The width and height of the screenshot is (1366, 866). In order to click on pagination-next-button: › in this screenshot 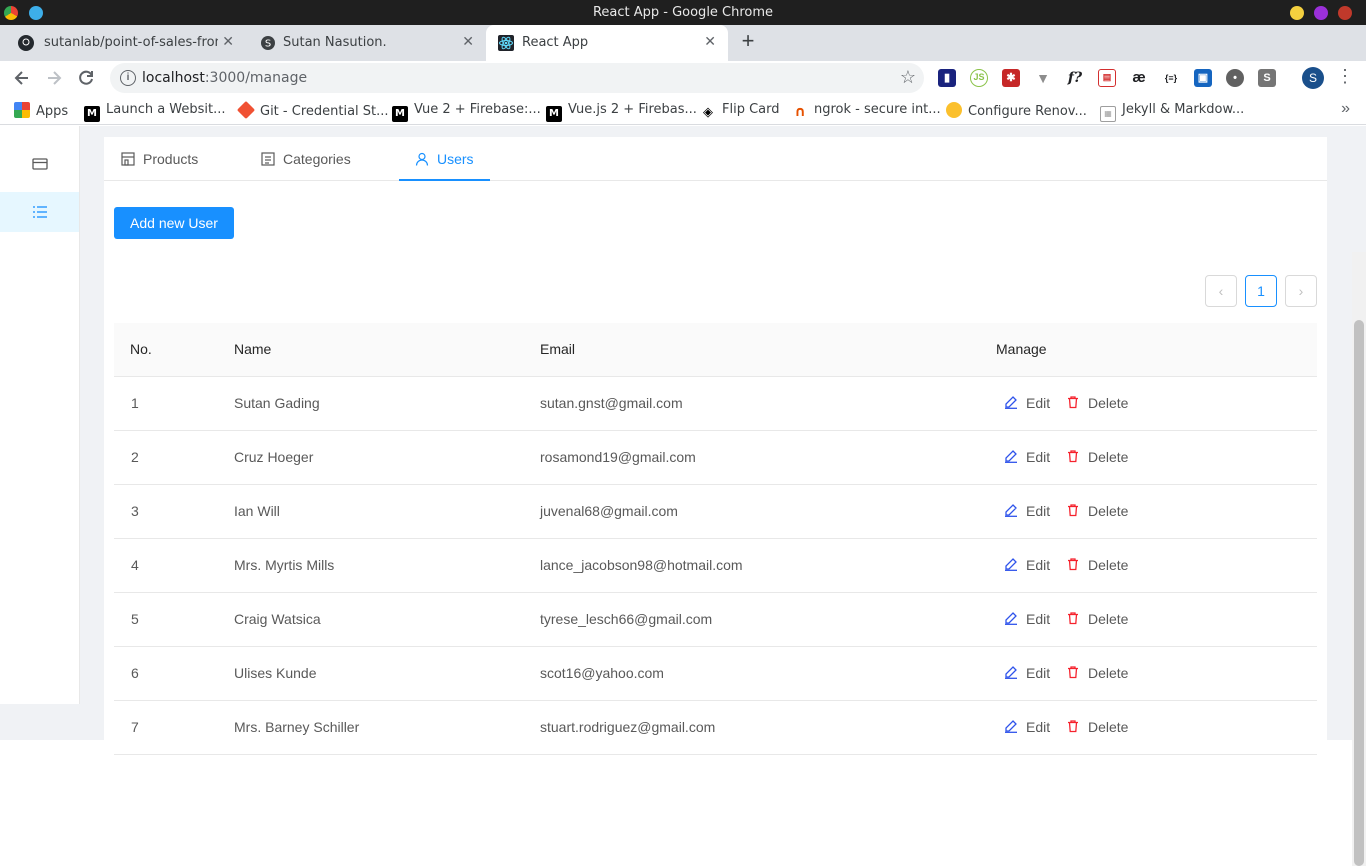, I will do `click(1301, 291)`.